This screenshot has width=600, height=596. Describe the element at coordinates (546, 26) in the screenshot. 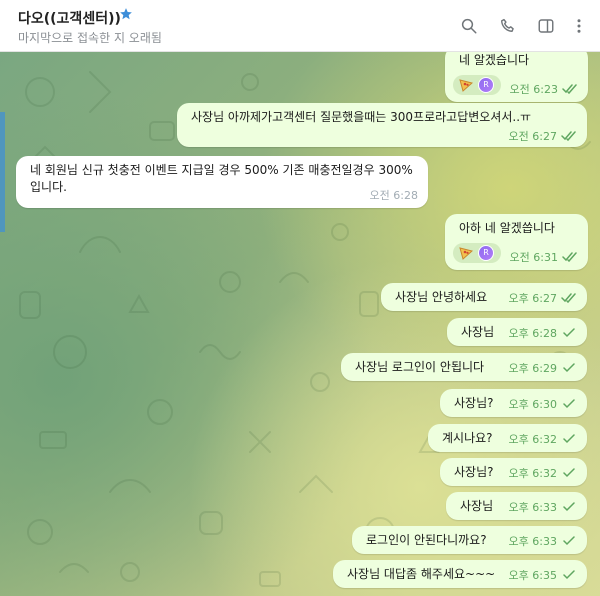

I see `sidebar-icon` at that location.